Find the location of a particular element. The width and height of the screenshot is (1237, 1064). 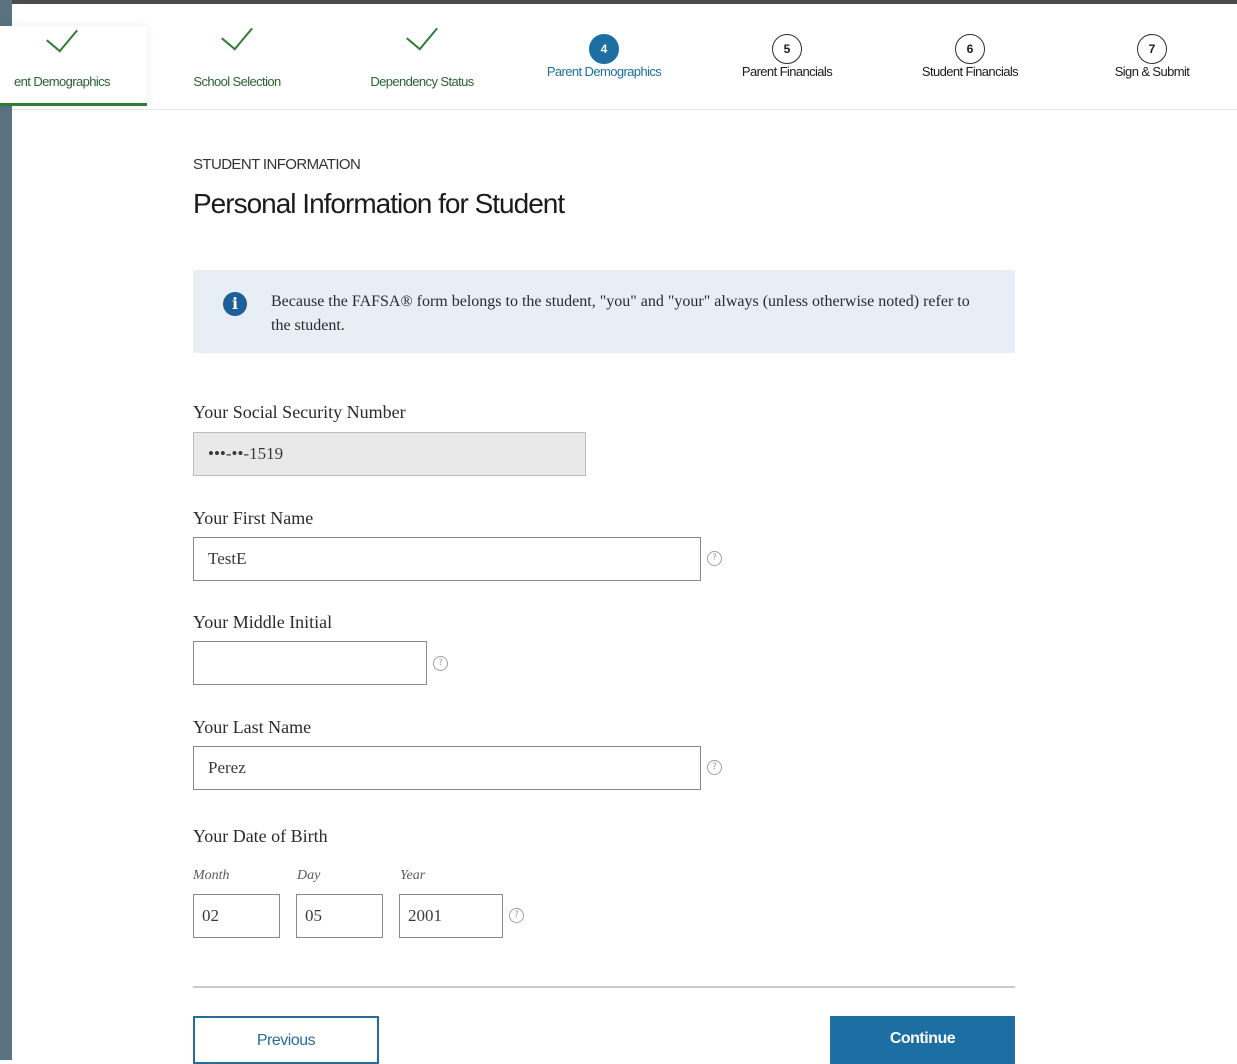

step-label: Parent Financials is located at coordinates (787, 71).